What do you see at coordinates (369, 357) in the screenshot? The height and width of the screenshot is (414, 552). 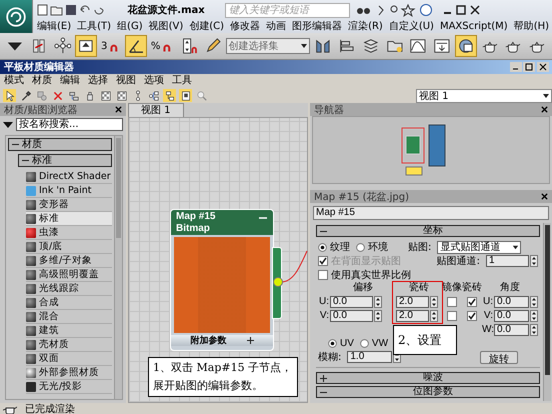 I see `blur-field: 1.0` at bounding box center [369, 357].